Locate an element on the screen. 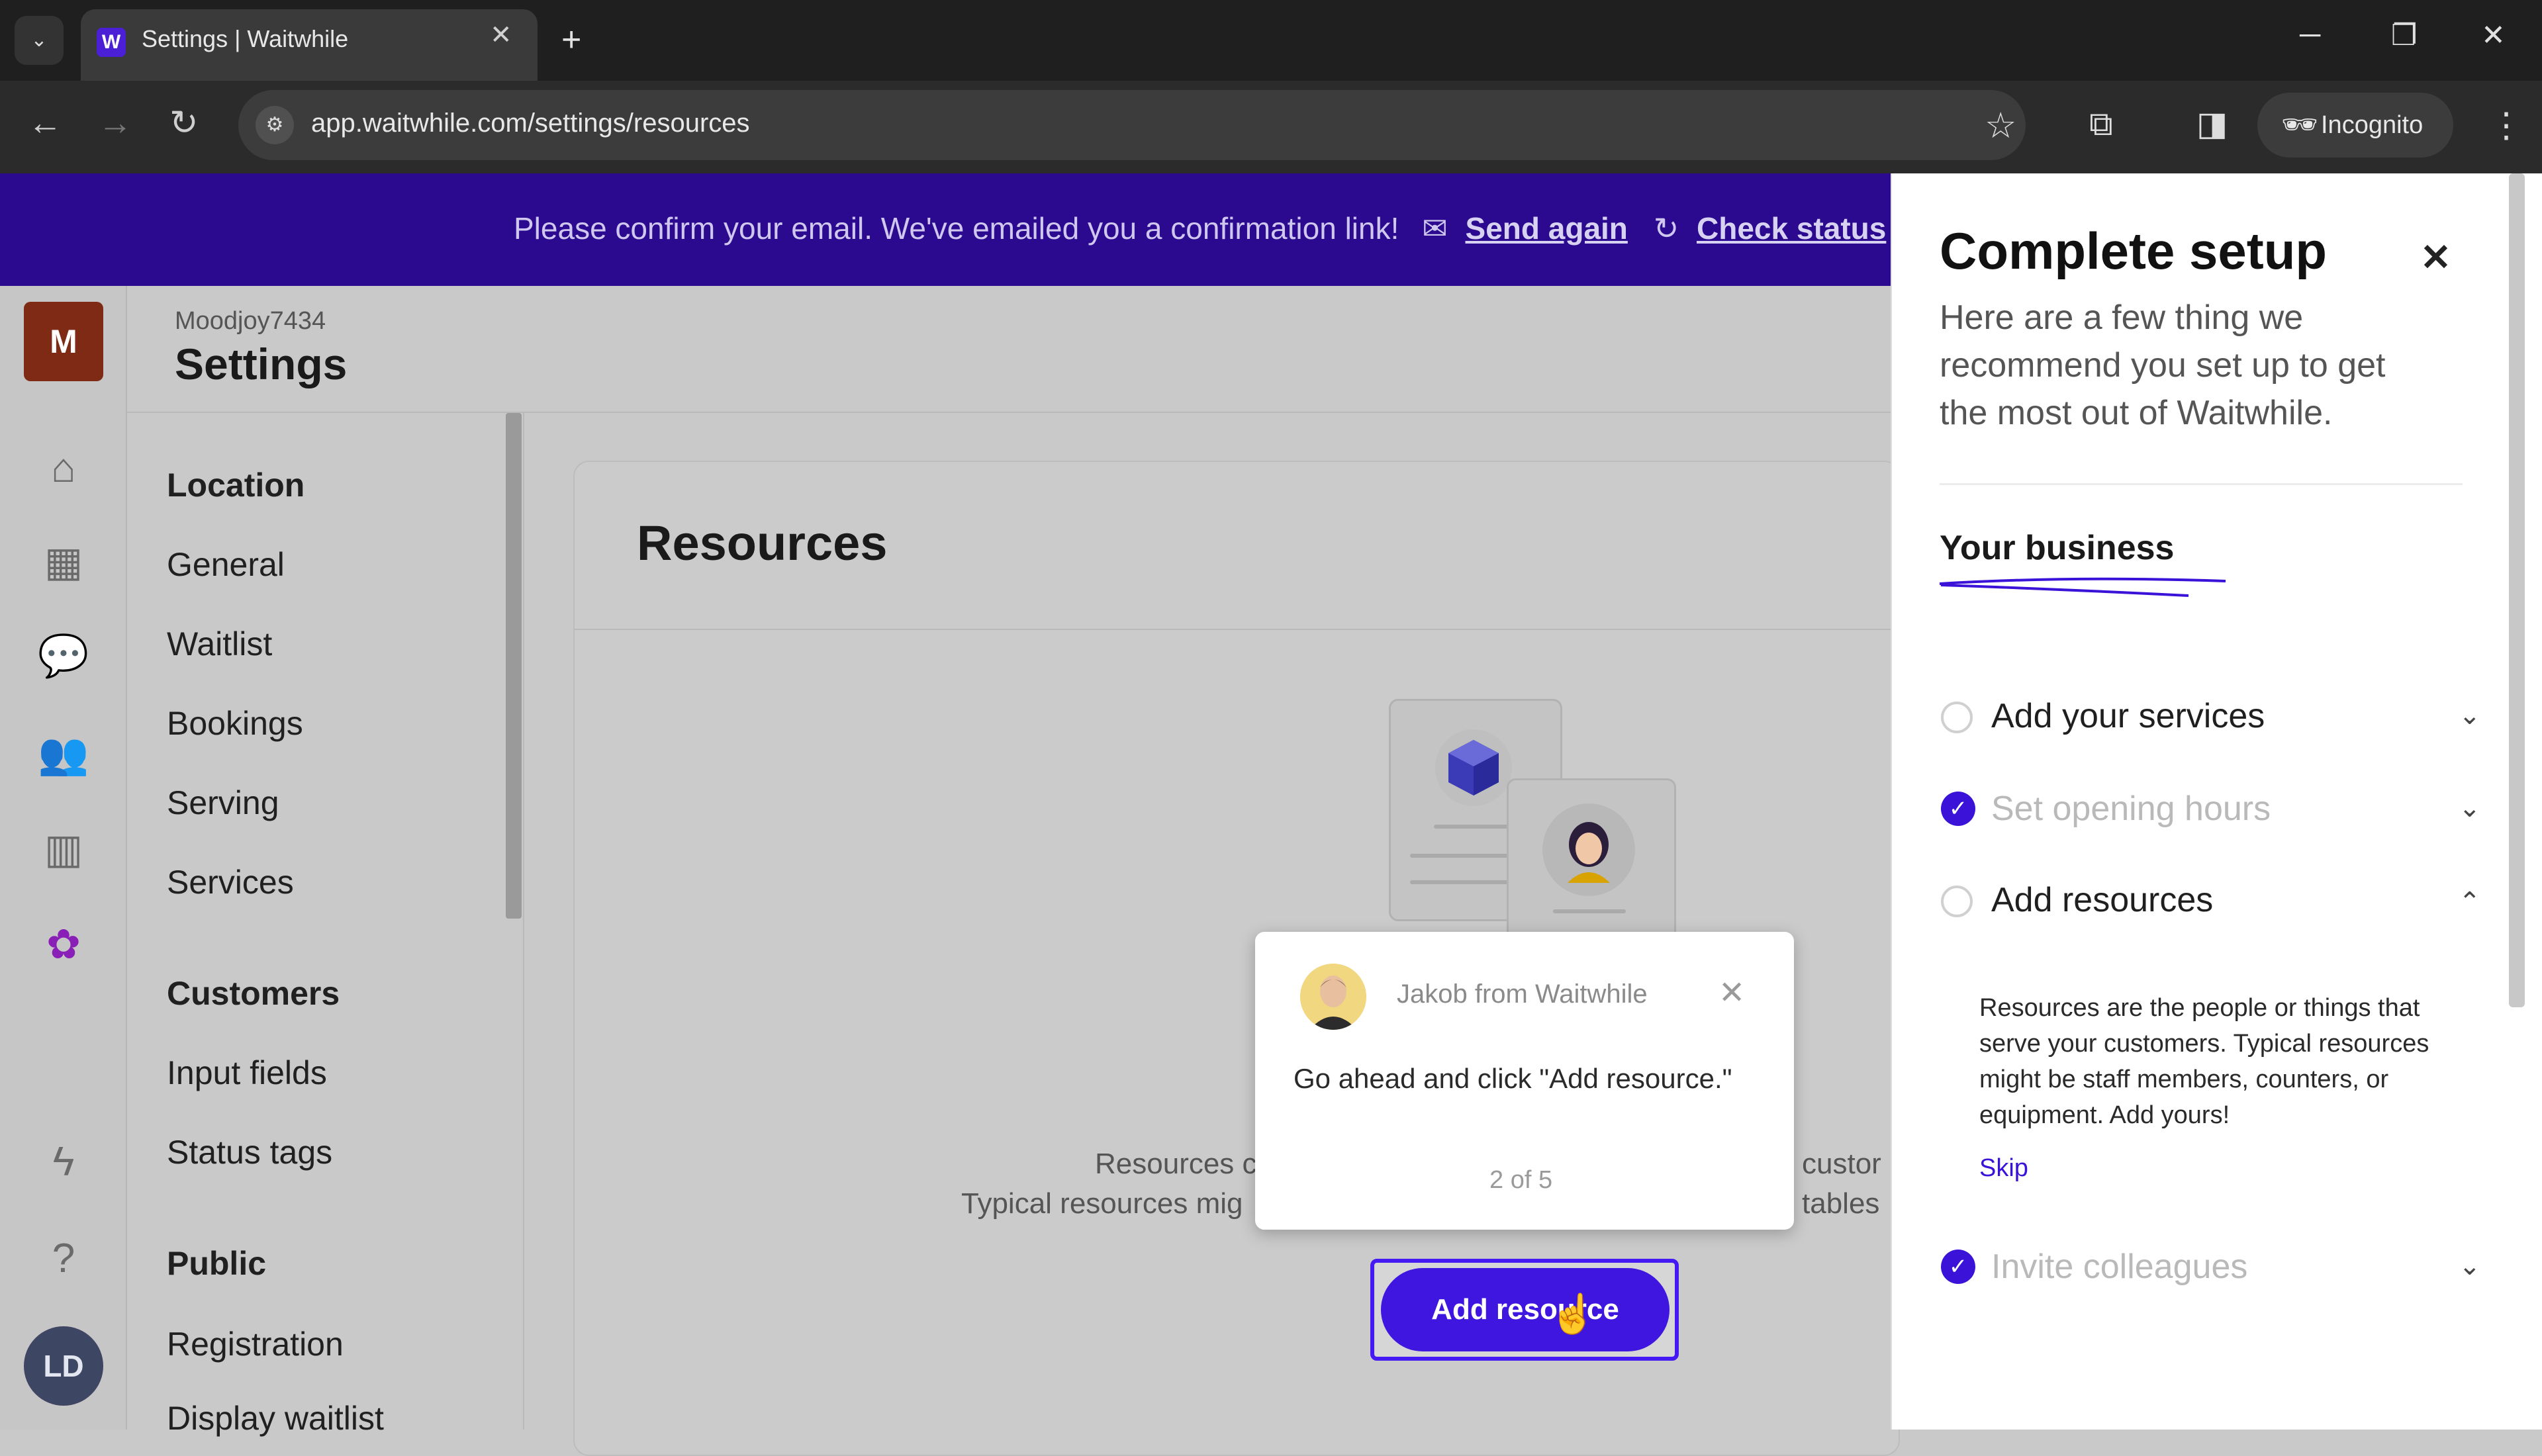 Image resolution: width=2542 pixels, height=1456 pixels. tab-search-button: ⌄ is located at coordinates (39, 40).